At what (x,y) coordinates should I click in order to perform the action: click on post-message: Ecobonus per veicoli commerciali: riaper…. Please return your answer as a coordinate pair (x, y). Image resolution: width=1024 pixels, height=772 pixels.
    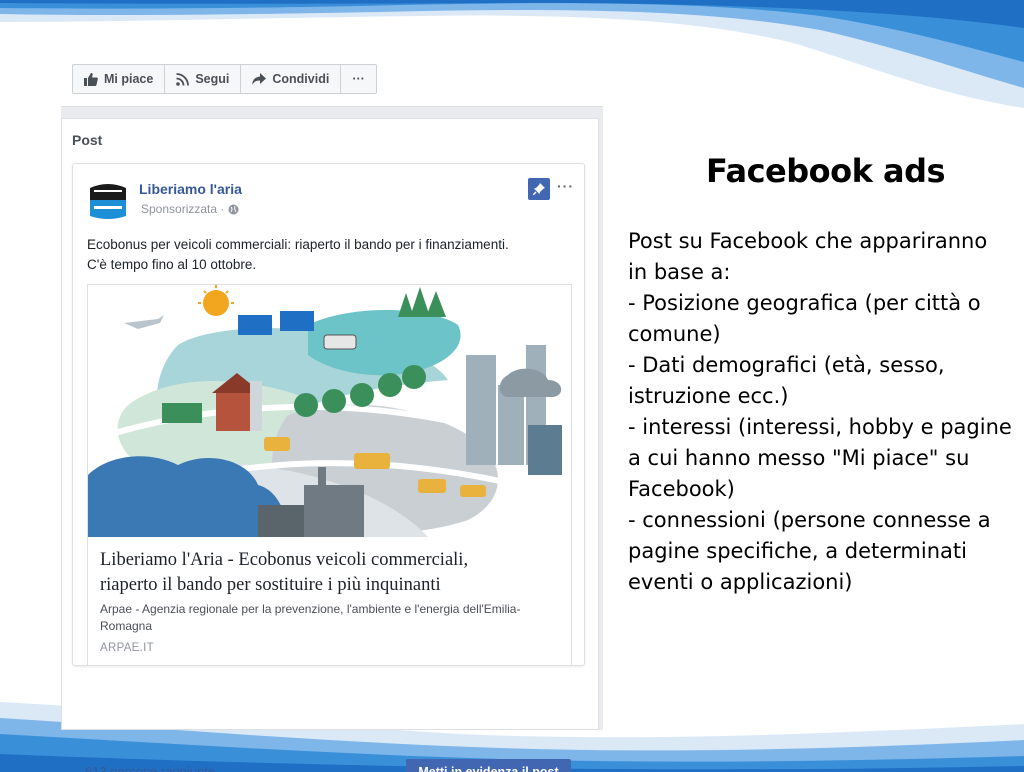
    Looking at the image, I should click on (329, 255).